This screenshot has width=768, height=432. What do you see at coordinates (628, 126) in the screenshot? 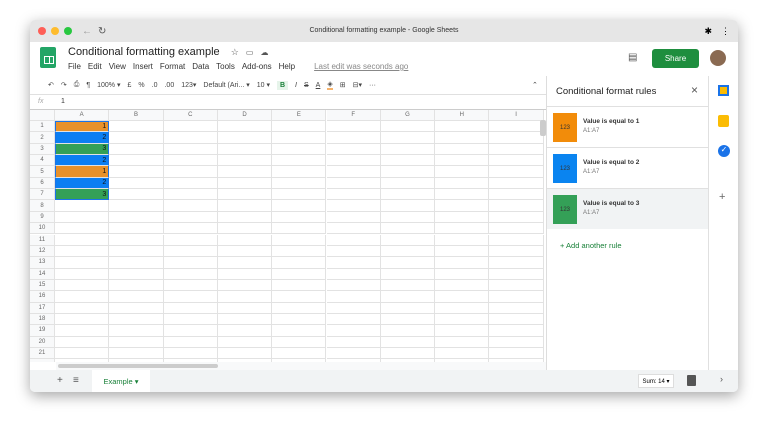
I see `rule-item: 123 Value is equal to 1 A1:A7` at bounding box center [628, 126].